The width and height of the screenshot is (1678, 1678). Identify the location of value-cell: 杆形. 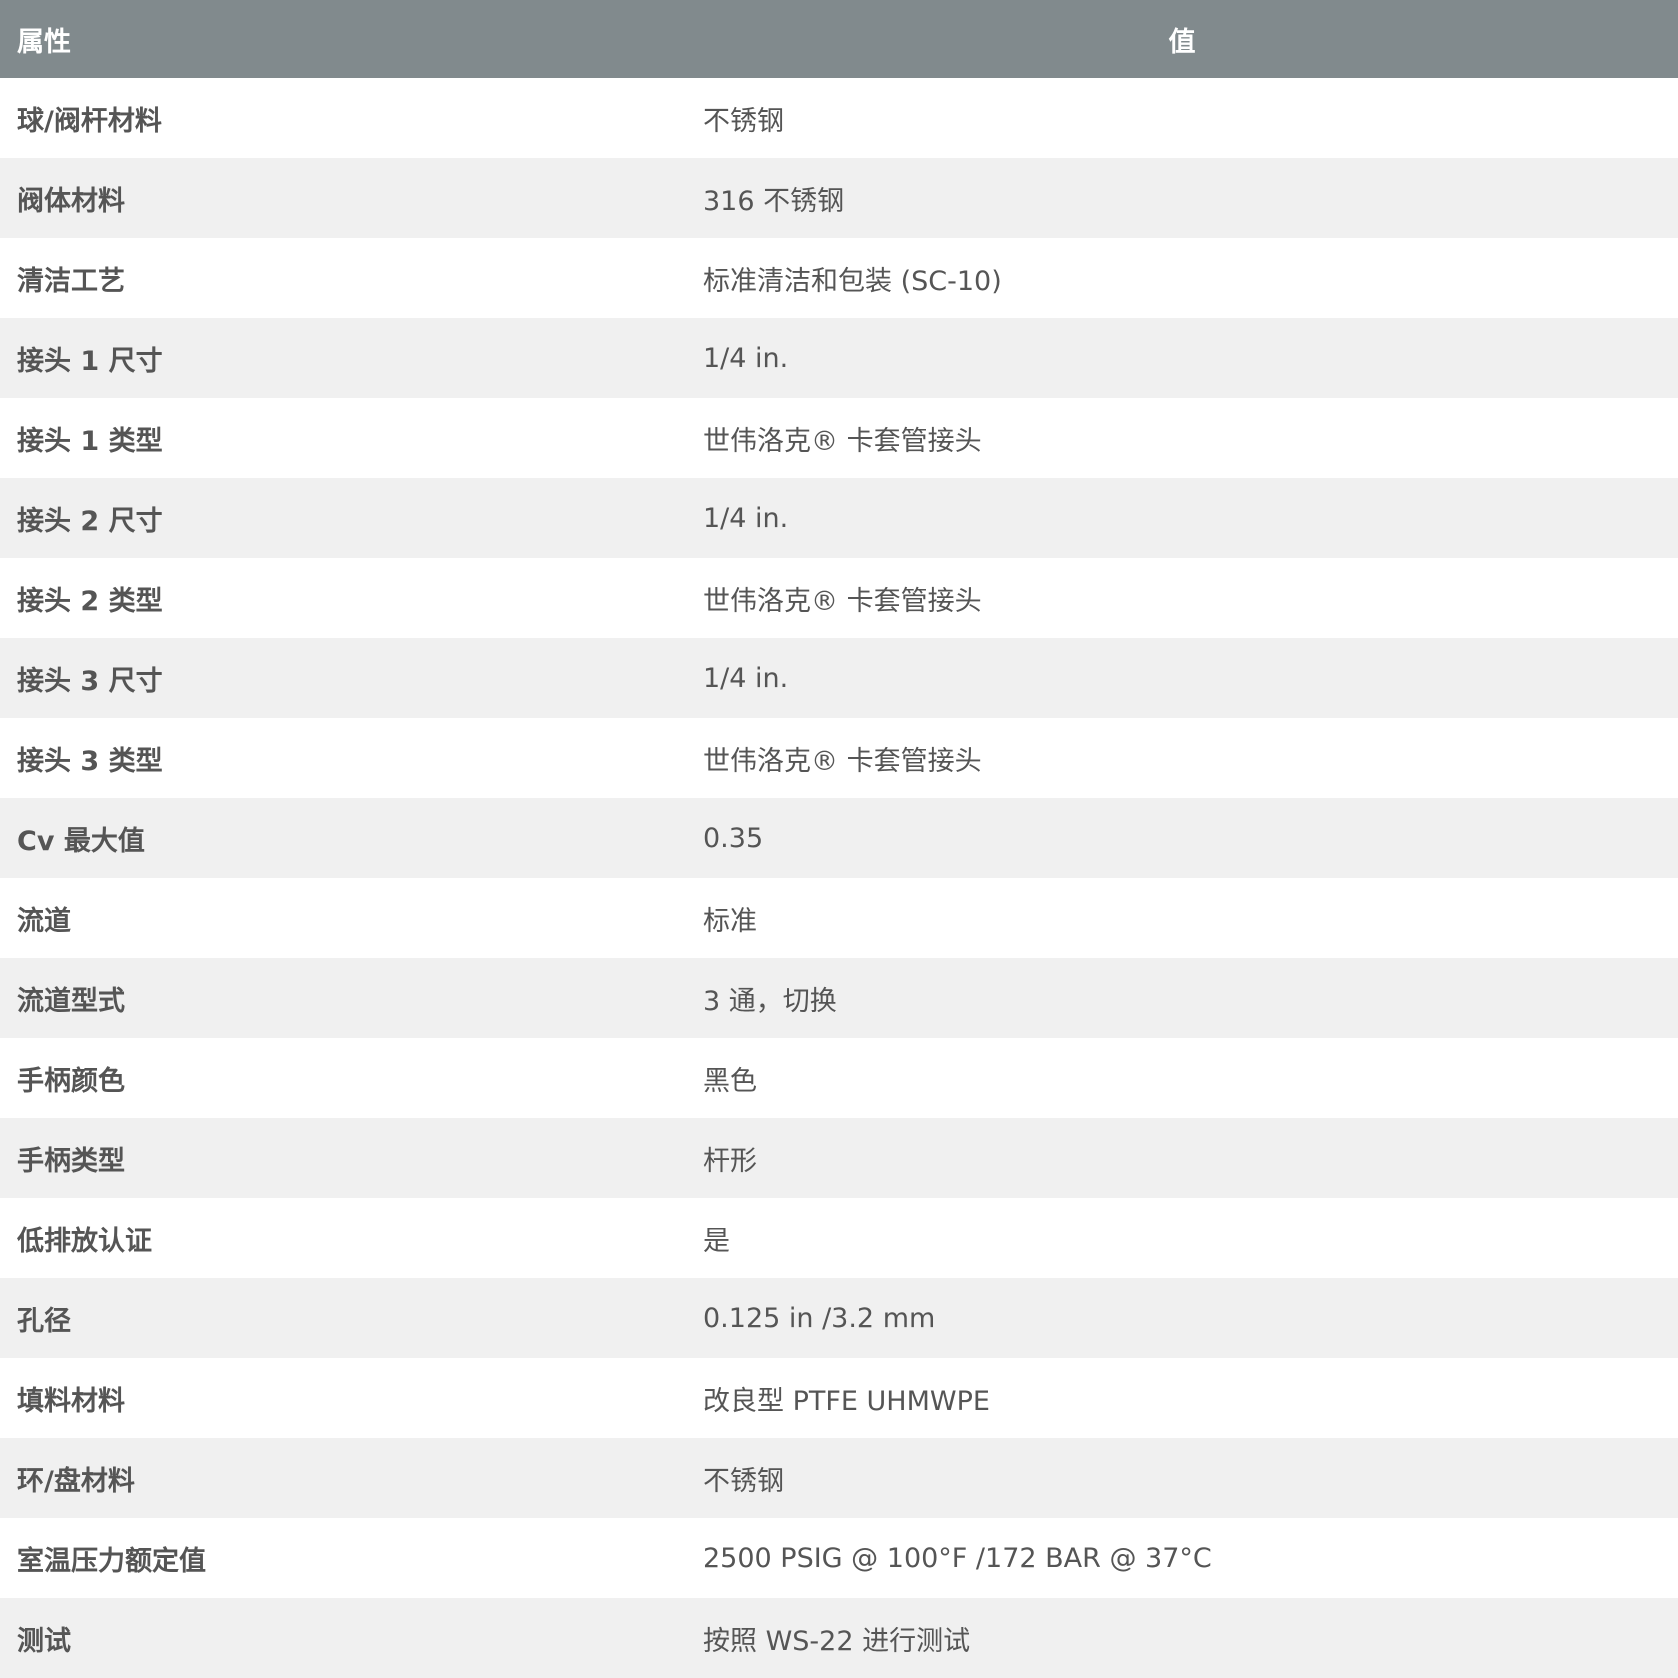
(1182, 1158).